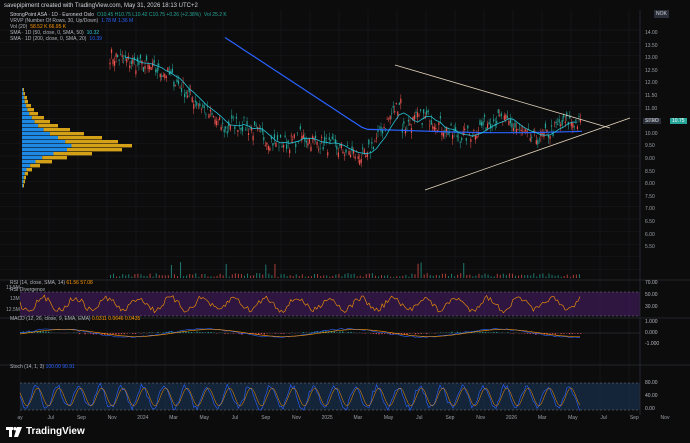  I want to click on tradingview-logo: TradingView, so click(45, 431).